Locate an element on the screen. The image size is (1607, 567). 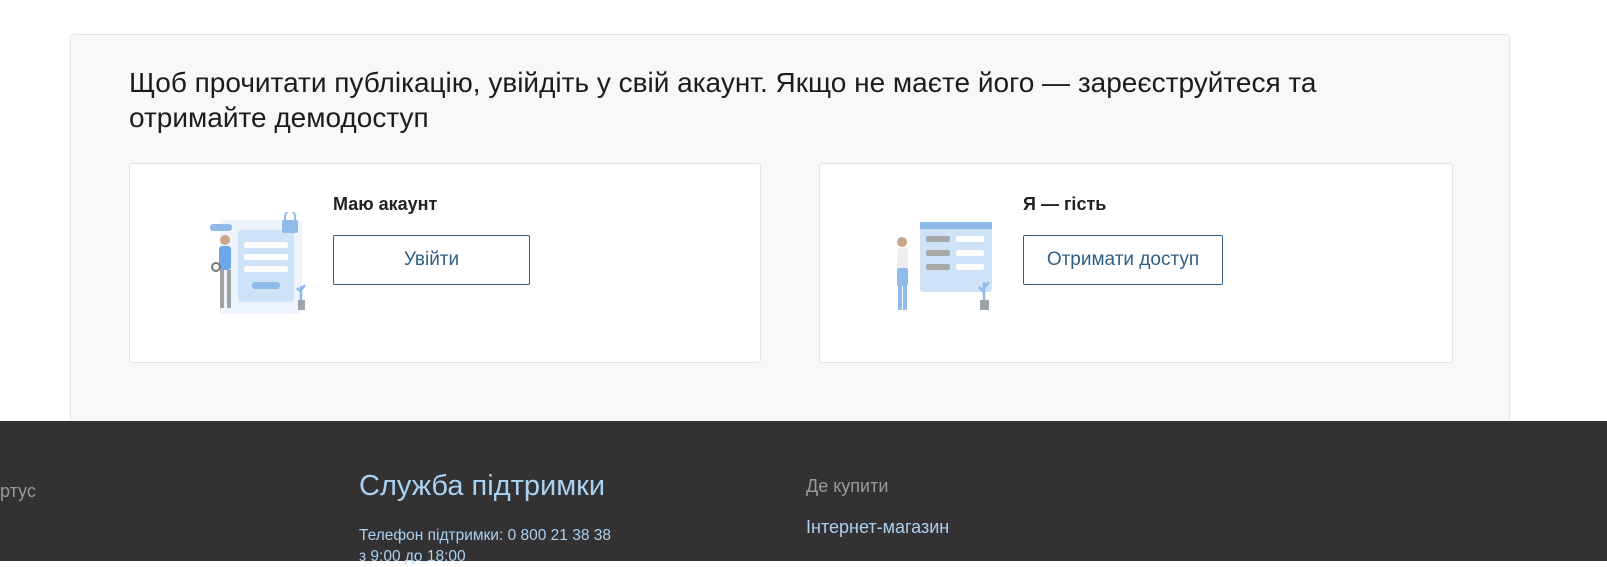
online-shop-link: Інтернет-магазин is located at coordinates (877, 527).